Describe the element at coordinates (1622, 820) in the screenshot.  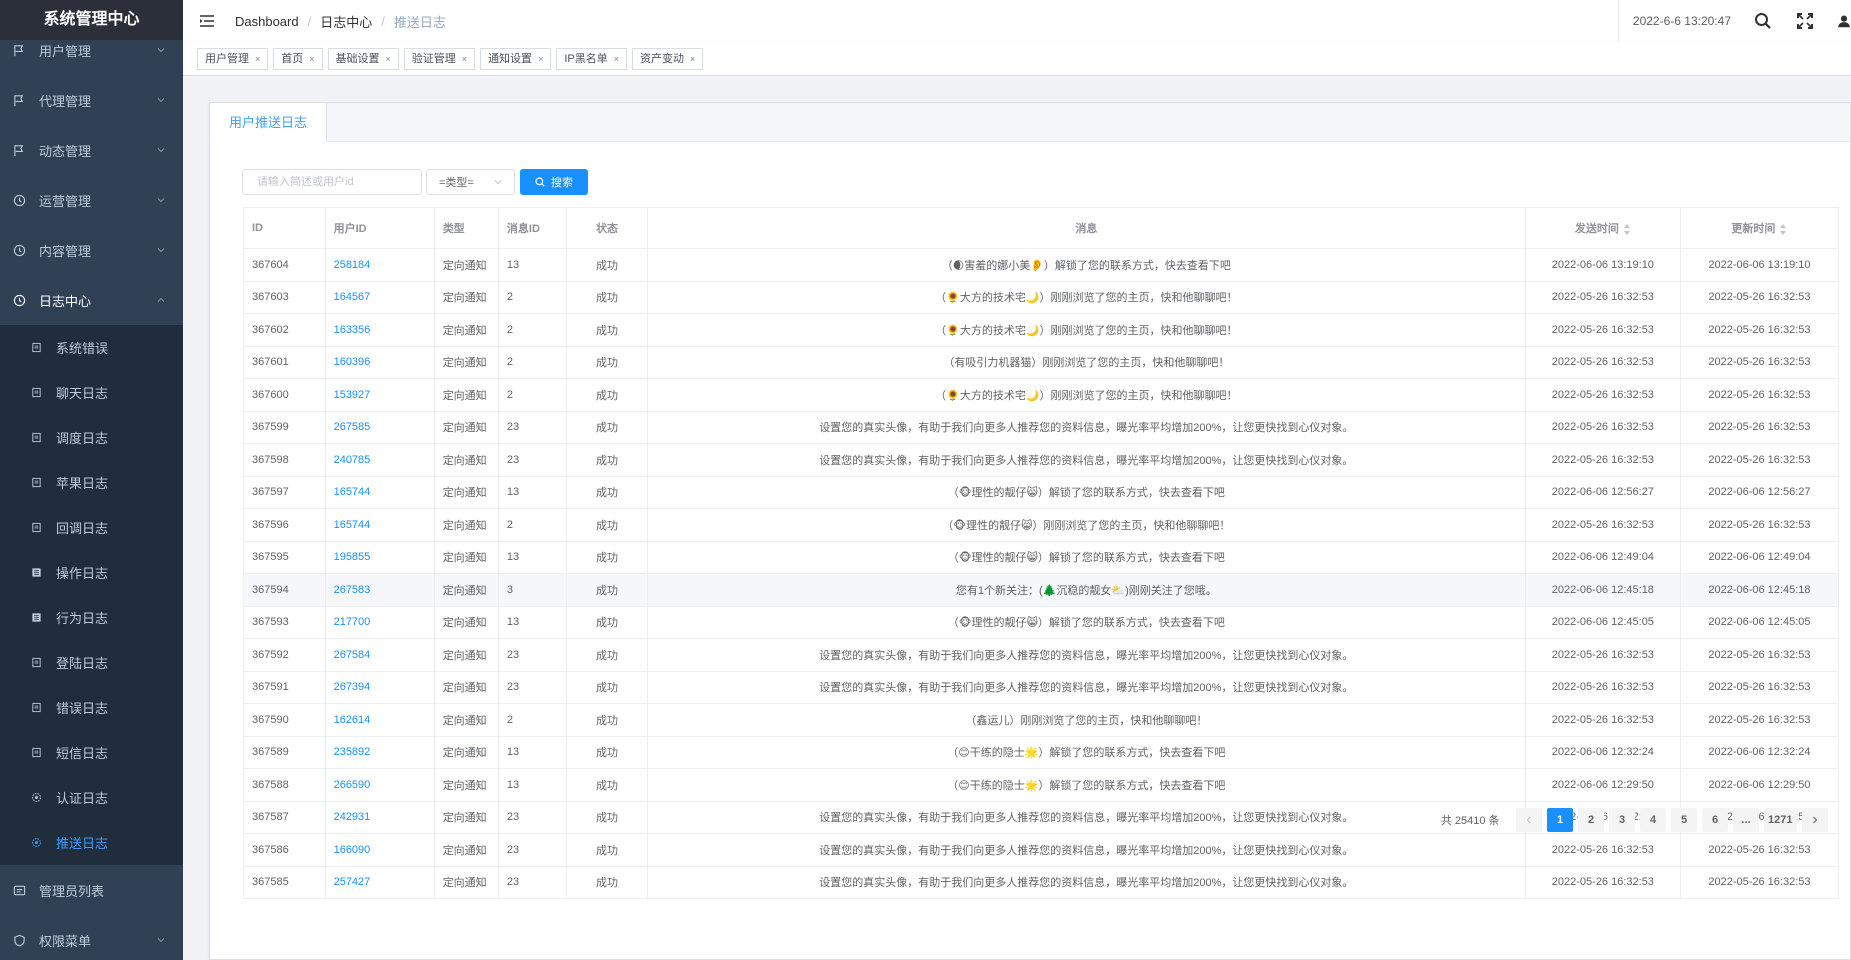
I see `page-number-button: 3` at that location.